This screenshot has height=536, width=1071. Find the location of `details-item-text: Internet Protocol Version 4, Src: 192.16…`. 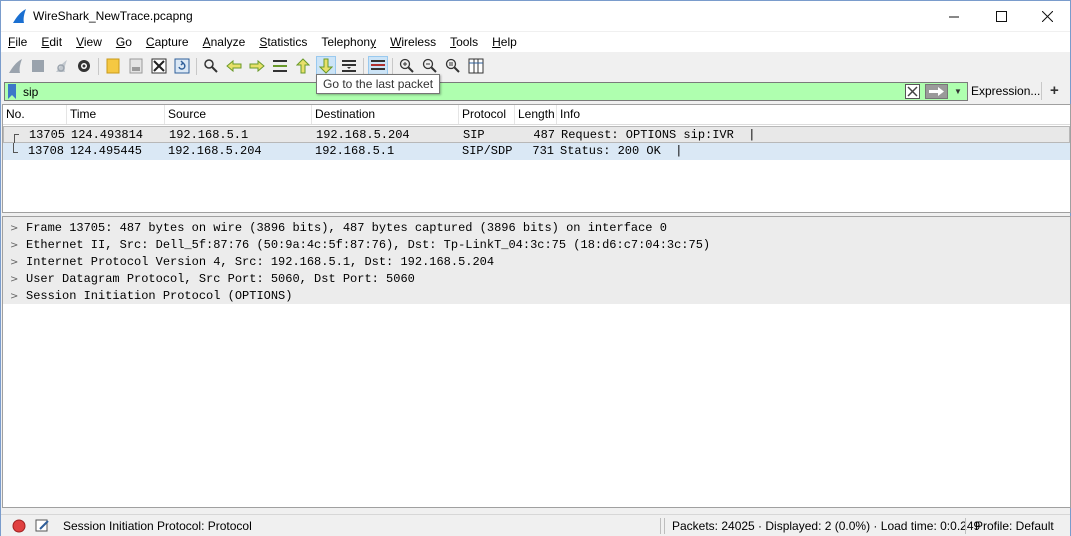

details-item-text: Internet Protocol Version 4, Src: 192.16… is located at coordinates (260, 262).